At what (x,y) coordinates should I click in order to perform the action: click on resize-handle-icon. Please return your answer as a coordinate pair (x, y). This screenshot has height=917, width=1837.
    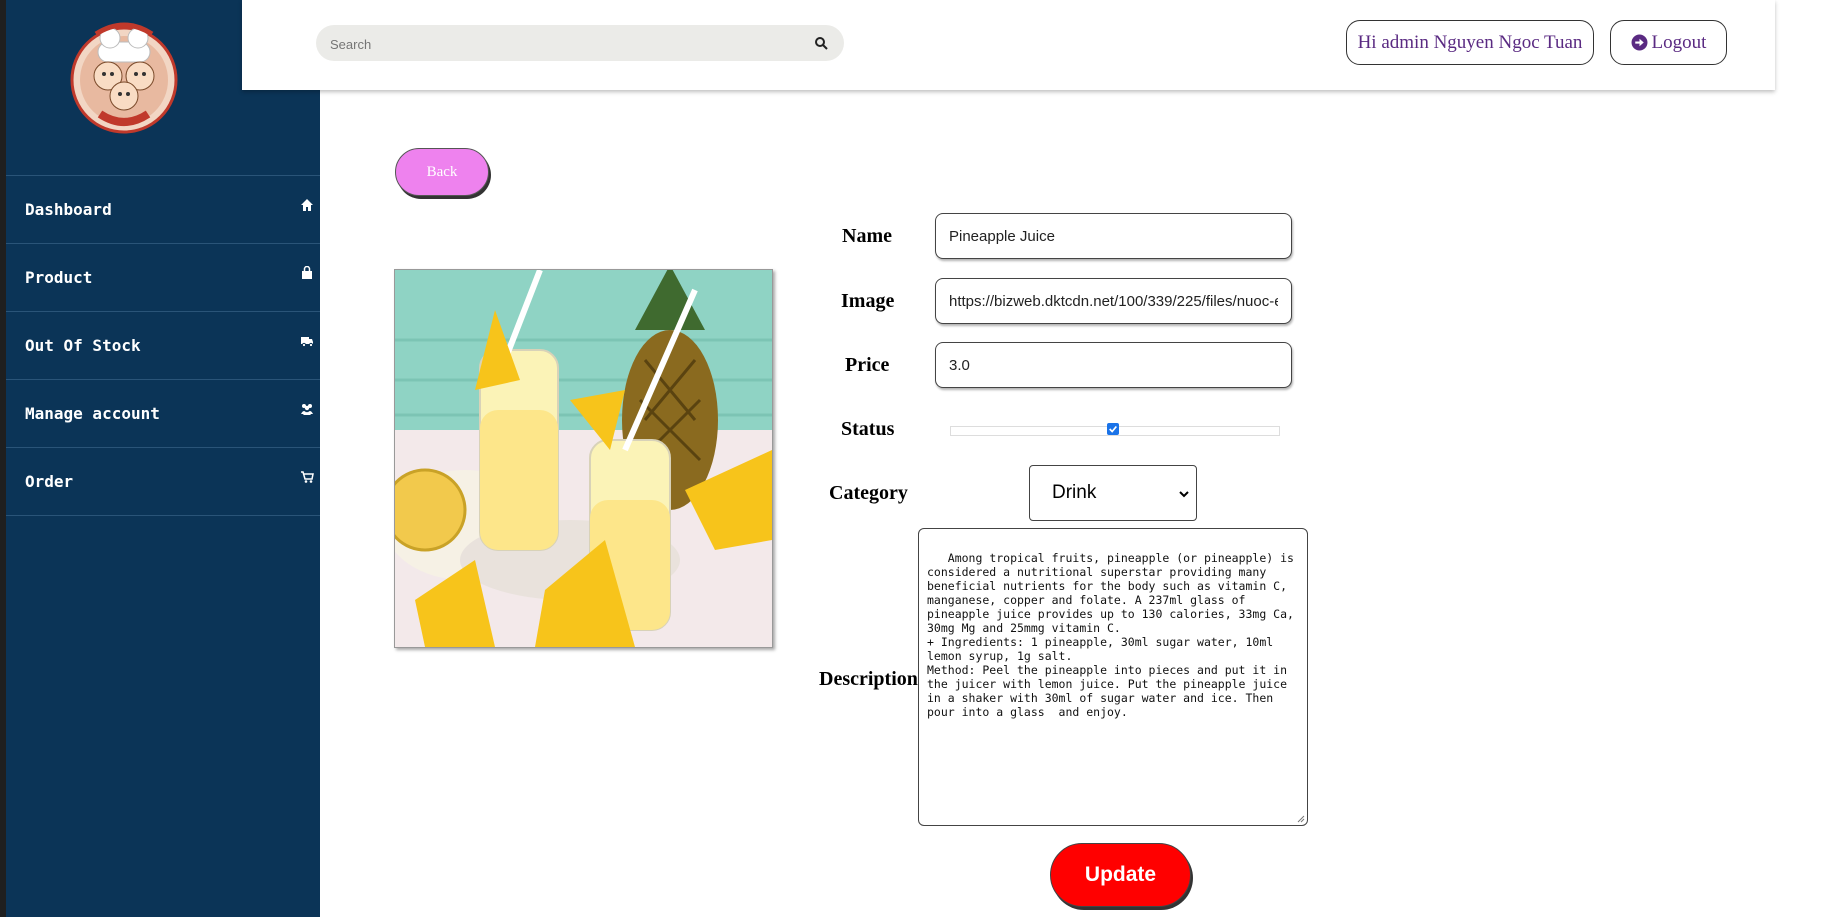
    Looking at the image, I should click on (1301, 819).